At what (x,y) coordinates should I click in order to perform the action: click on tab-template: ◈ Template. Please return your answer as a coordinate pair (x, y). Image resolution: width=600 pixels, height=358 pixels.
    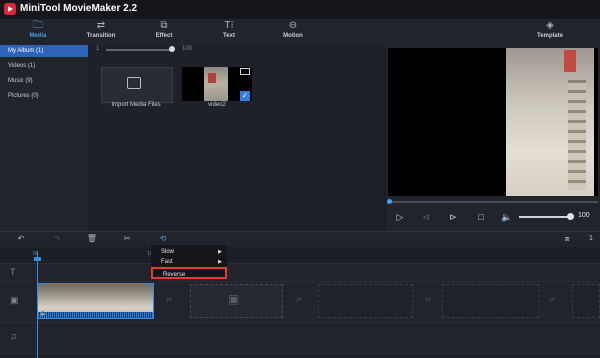
    Looking at the image, I should click on (550, 32).